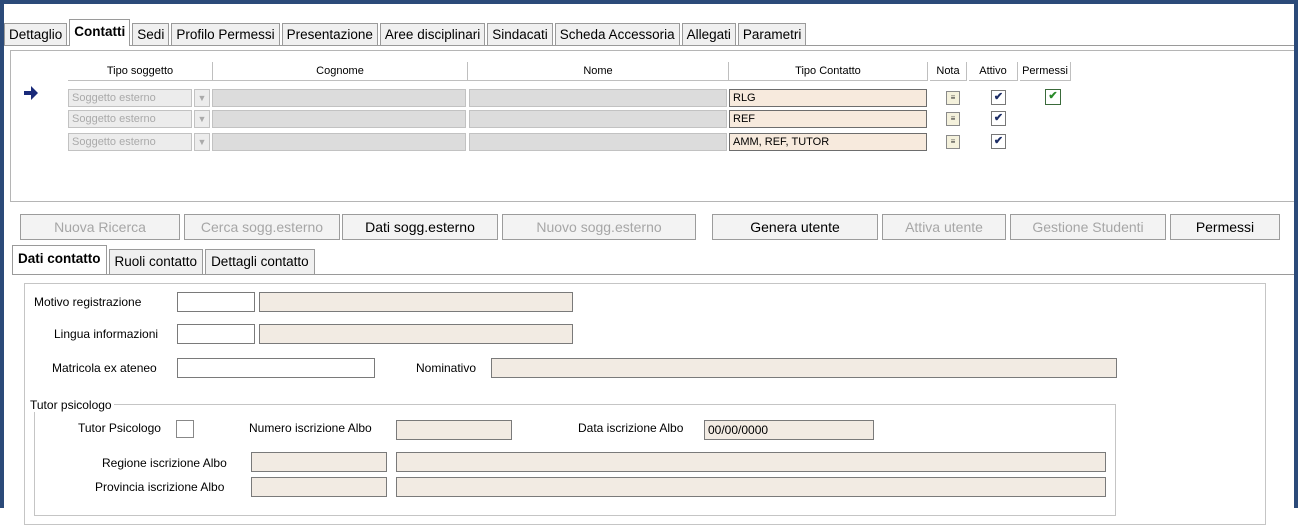  What do you see at coordinates (100, 227) in the screenshot?
I see `nuova-ricerca-button: Nuova Ricerca` at bounding box center [100, 227].